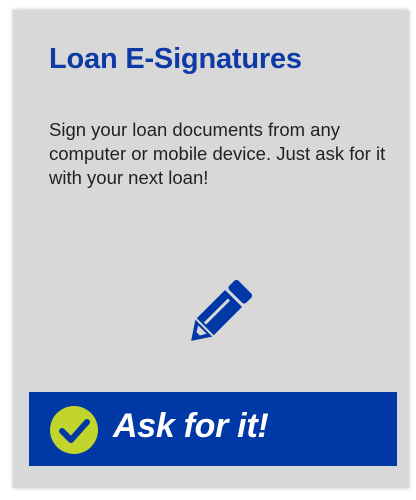  I want to click on ask-for-it-button: Ask for it!, so click(213, 429).